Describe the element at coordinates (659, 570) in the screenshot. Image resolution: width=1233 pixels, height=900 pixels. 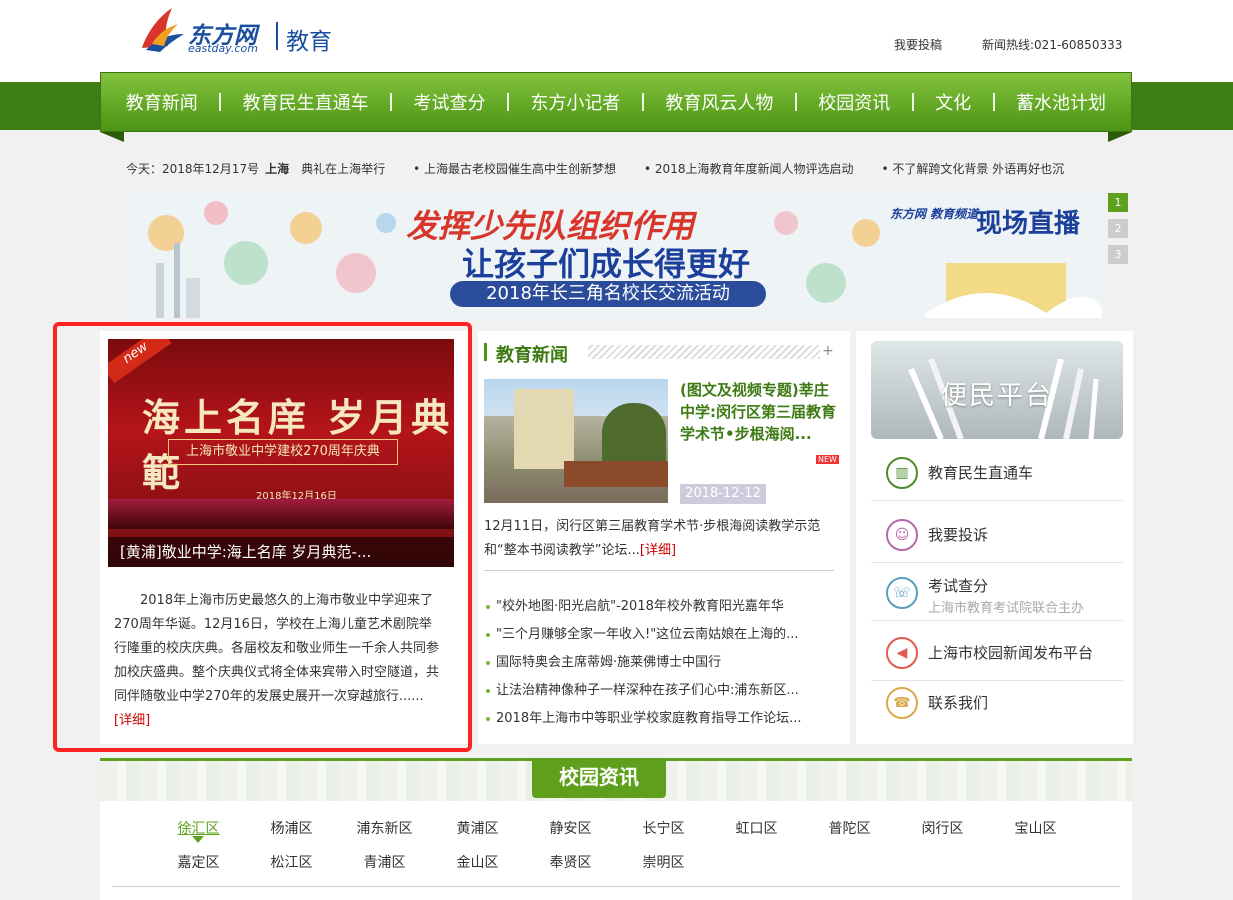
I see `divider` at that location.